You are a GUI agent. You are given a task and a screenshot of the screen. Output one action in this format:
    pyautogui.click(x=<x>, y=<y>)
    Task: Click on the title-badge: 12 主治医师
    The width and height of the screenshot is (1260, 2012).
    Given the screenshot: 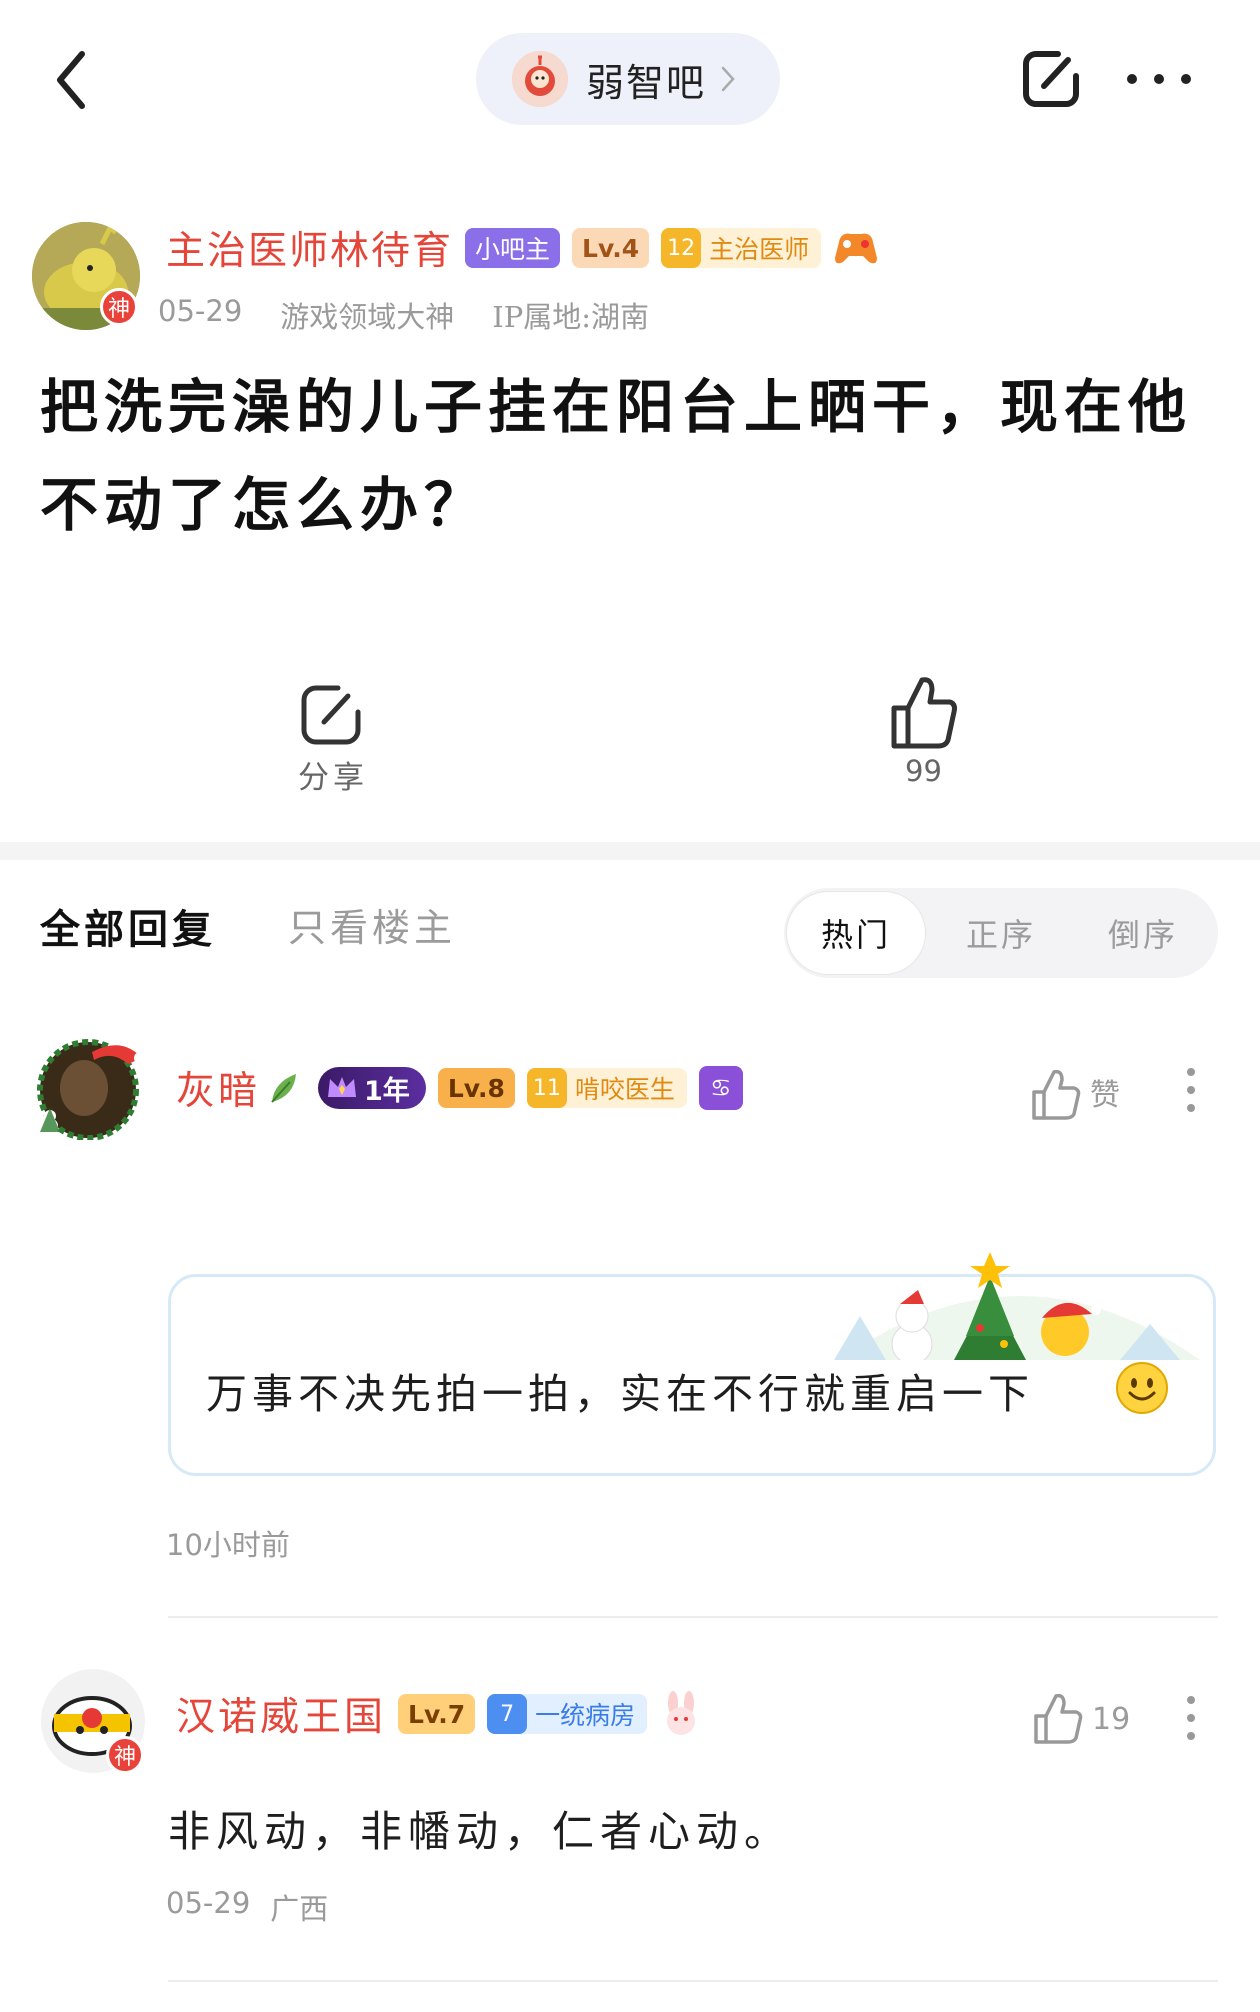 What is the action you would take?
    pyautogui.click(x=741, y=248)
    